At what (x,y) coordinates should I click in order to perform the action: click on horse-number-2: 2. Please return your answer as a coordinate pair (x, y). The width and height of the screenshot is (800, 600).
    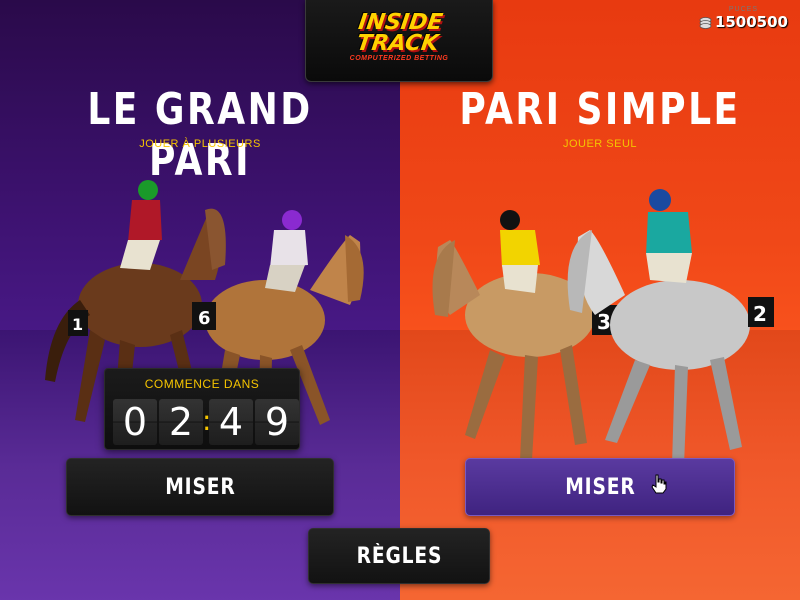
    Looking at the image, I should click on (760, 314).